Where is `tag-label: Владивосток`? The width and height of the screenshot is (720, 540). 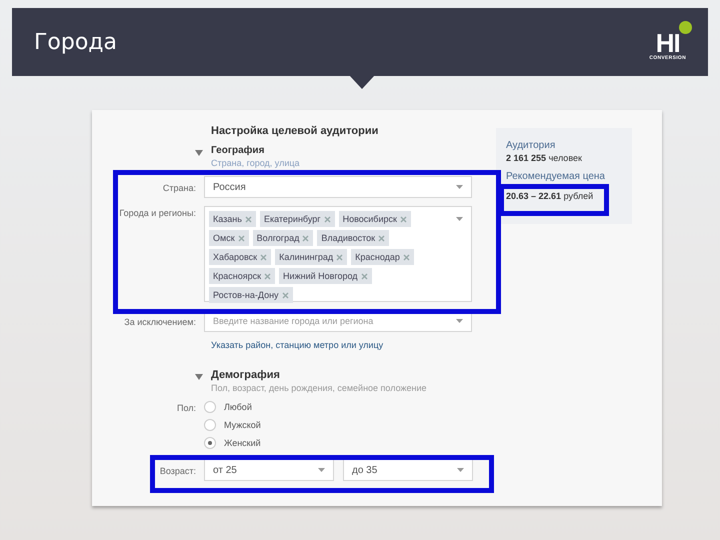 tag-label: Владивосток is located at coordinates (348, 238).